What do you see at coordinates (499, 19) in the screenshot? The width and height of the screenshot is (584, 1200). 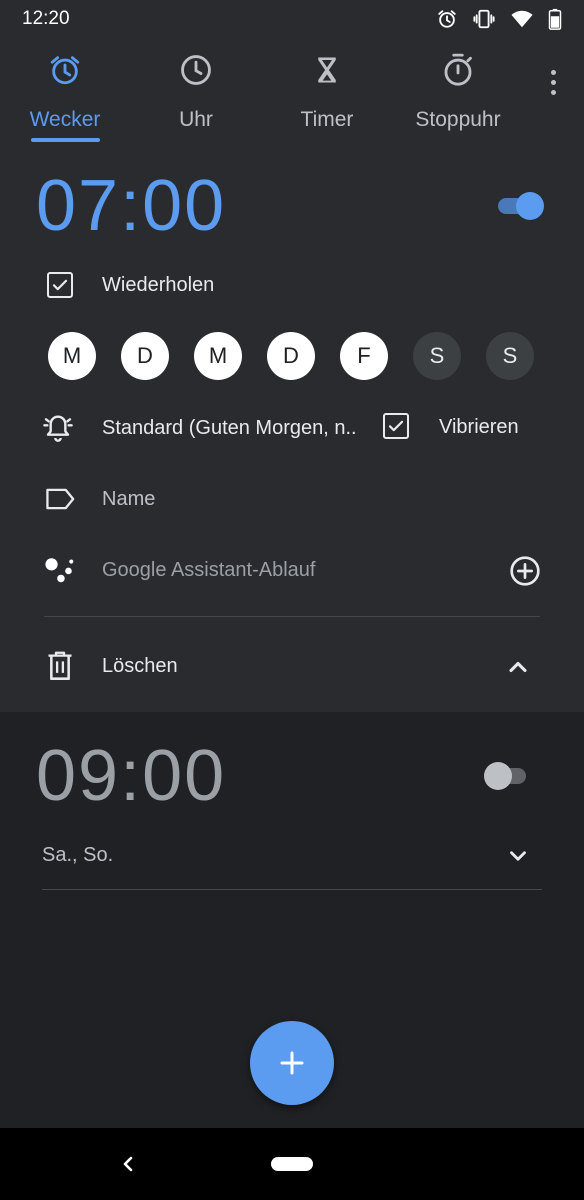 I see `status-icons` at bounding box center [499, 19].